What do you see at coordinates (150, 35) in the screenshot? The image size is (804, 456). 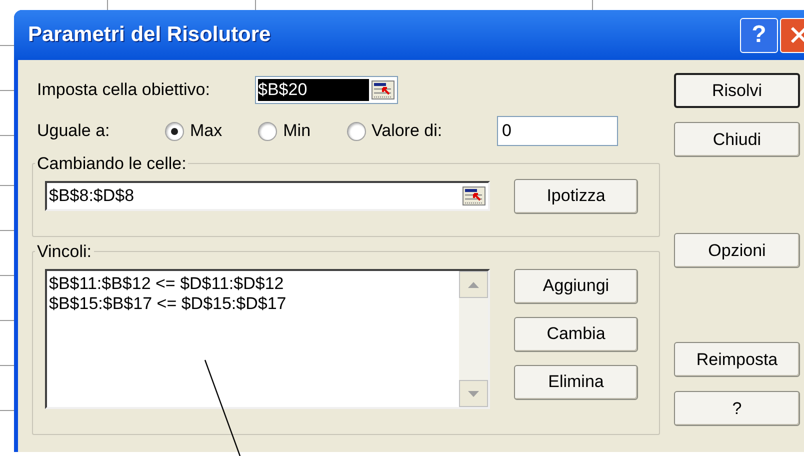 I see `window-title: Parametri del Risolutore` at bounding box center [150, 35].